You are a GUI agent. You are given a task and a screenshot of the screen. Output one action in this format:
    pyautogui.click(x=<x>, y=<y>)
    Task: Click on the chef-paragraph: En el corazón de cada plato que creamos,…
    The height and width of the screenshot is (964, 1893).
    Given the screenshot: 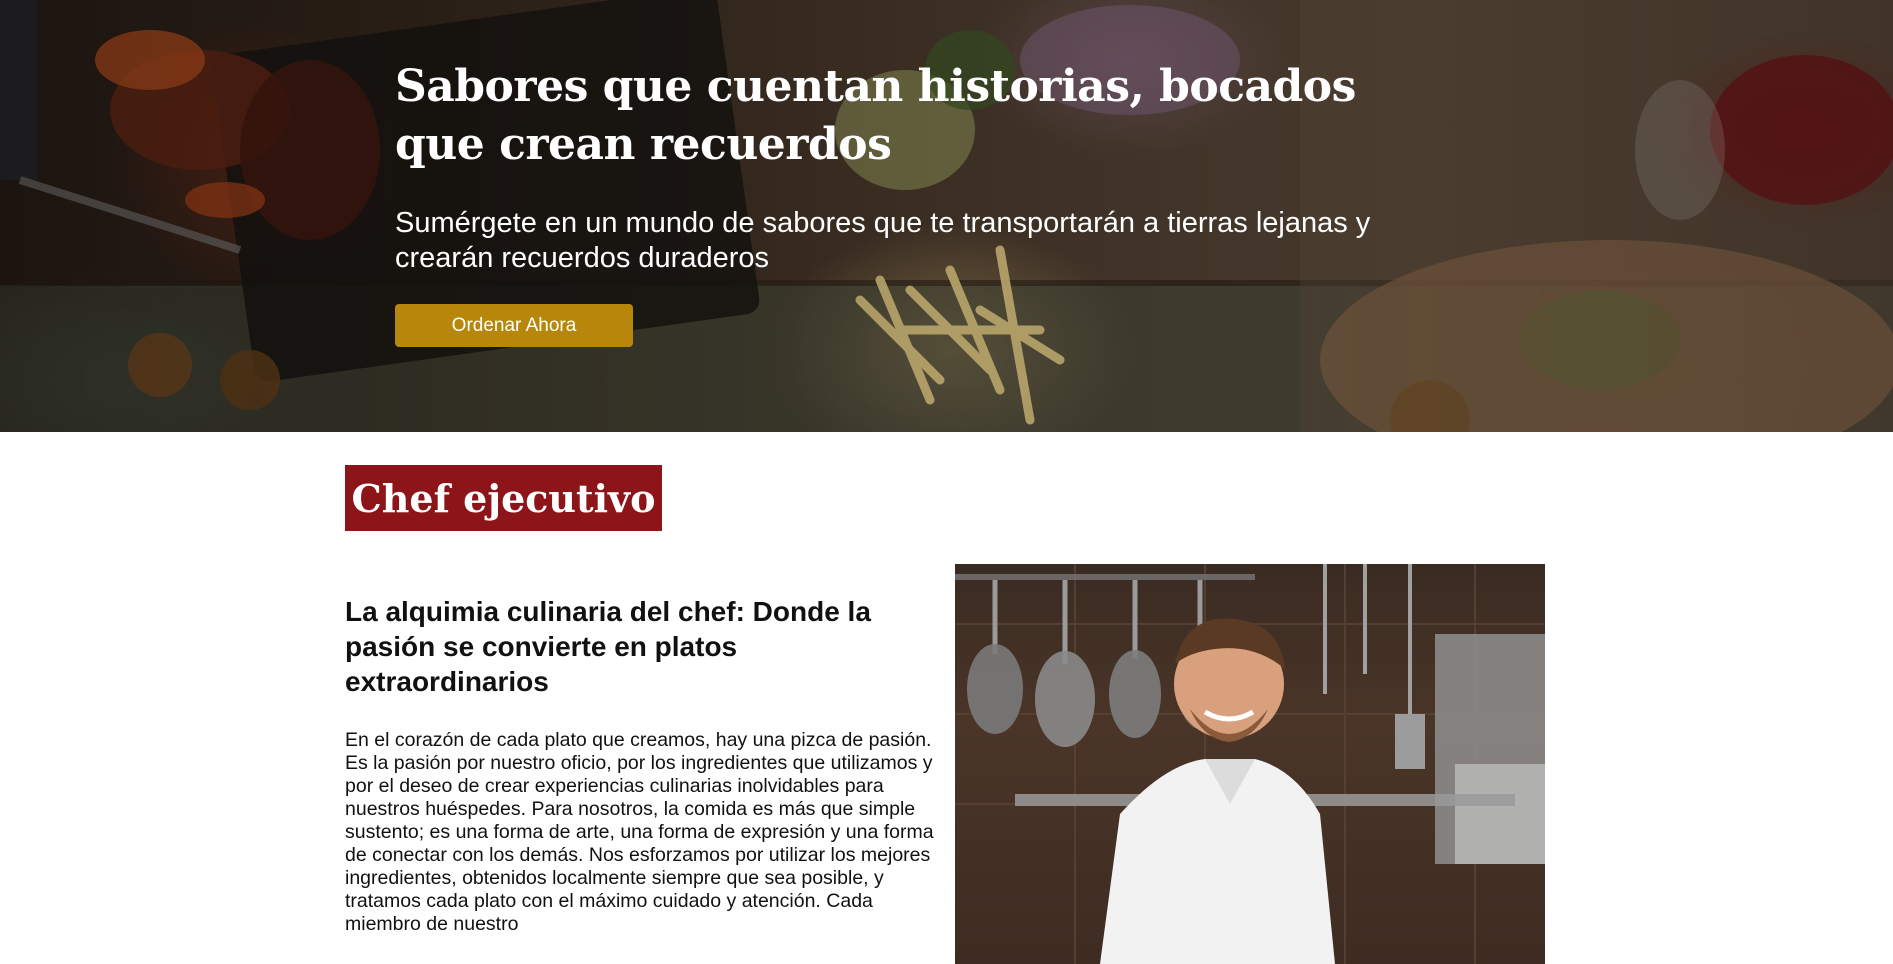 What is the action you would take?
    pyautogui.click(x=639, y=832)
    